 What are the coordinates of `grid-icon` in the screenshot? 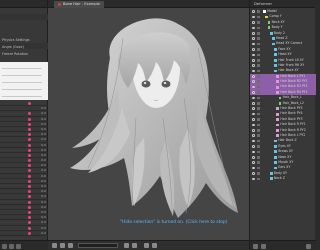 It's located at (54, 245).